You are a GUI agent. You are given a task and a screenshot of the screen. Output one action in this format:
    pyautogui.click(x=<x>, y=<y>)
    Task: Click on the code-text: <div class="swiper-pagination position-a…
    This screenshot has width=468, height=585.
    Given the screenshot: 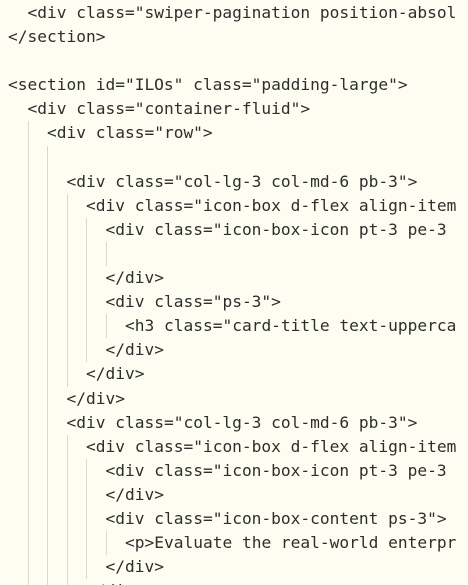 What is the action you would take?
    pyautogui.click(x=242, y=12)
    